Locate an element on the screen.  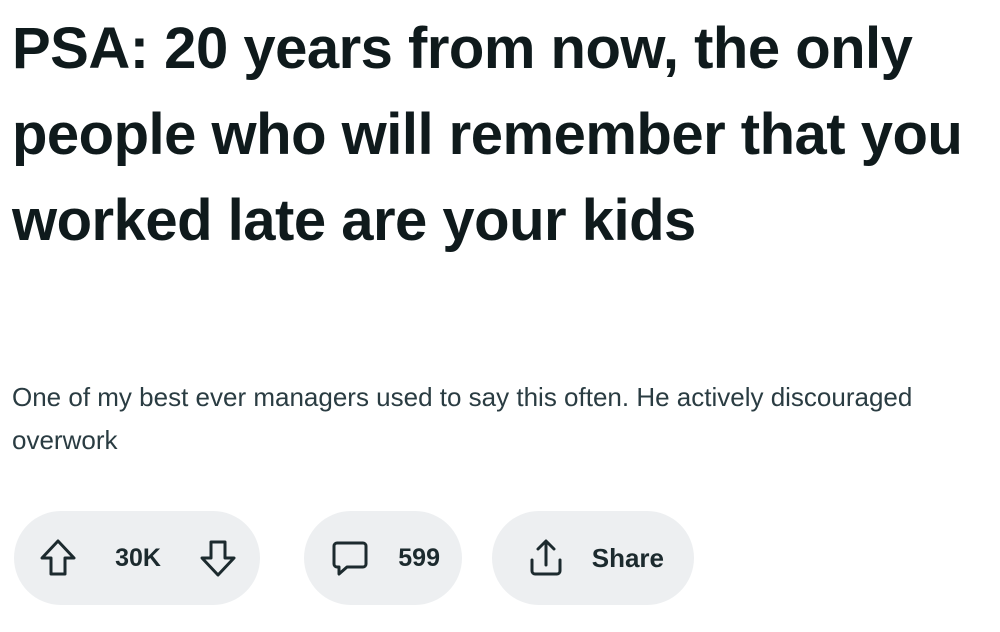
downvote-icon is located at coordinates (218, 558).